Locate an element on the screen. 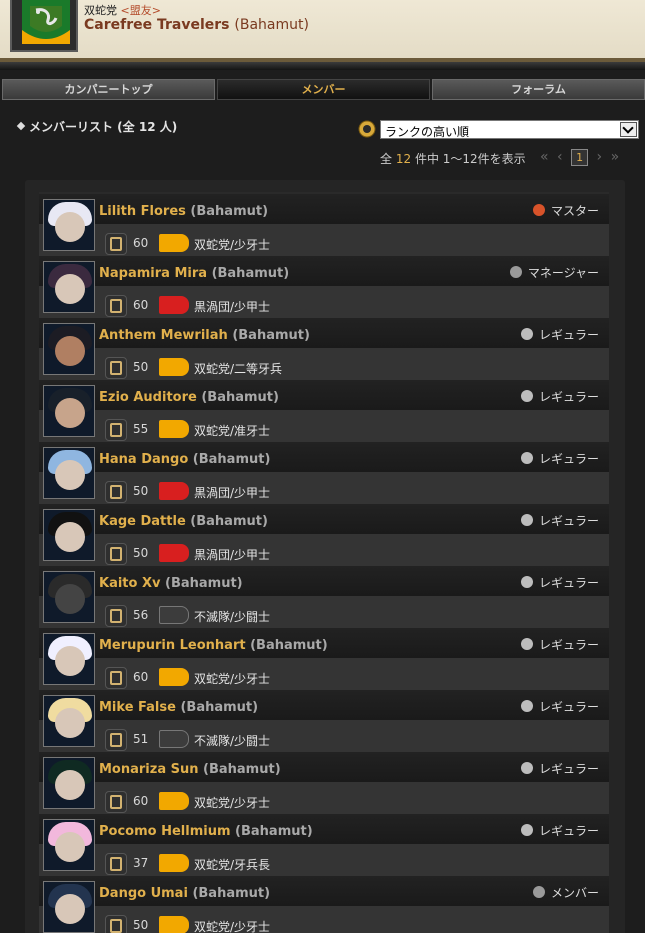 The image size is (645, 933). member-name-line: Hana Dango (Bahamut) is located at coordinates (184, 459).